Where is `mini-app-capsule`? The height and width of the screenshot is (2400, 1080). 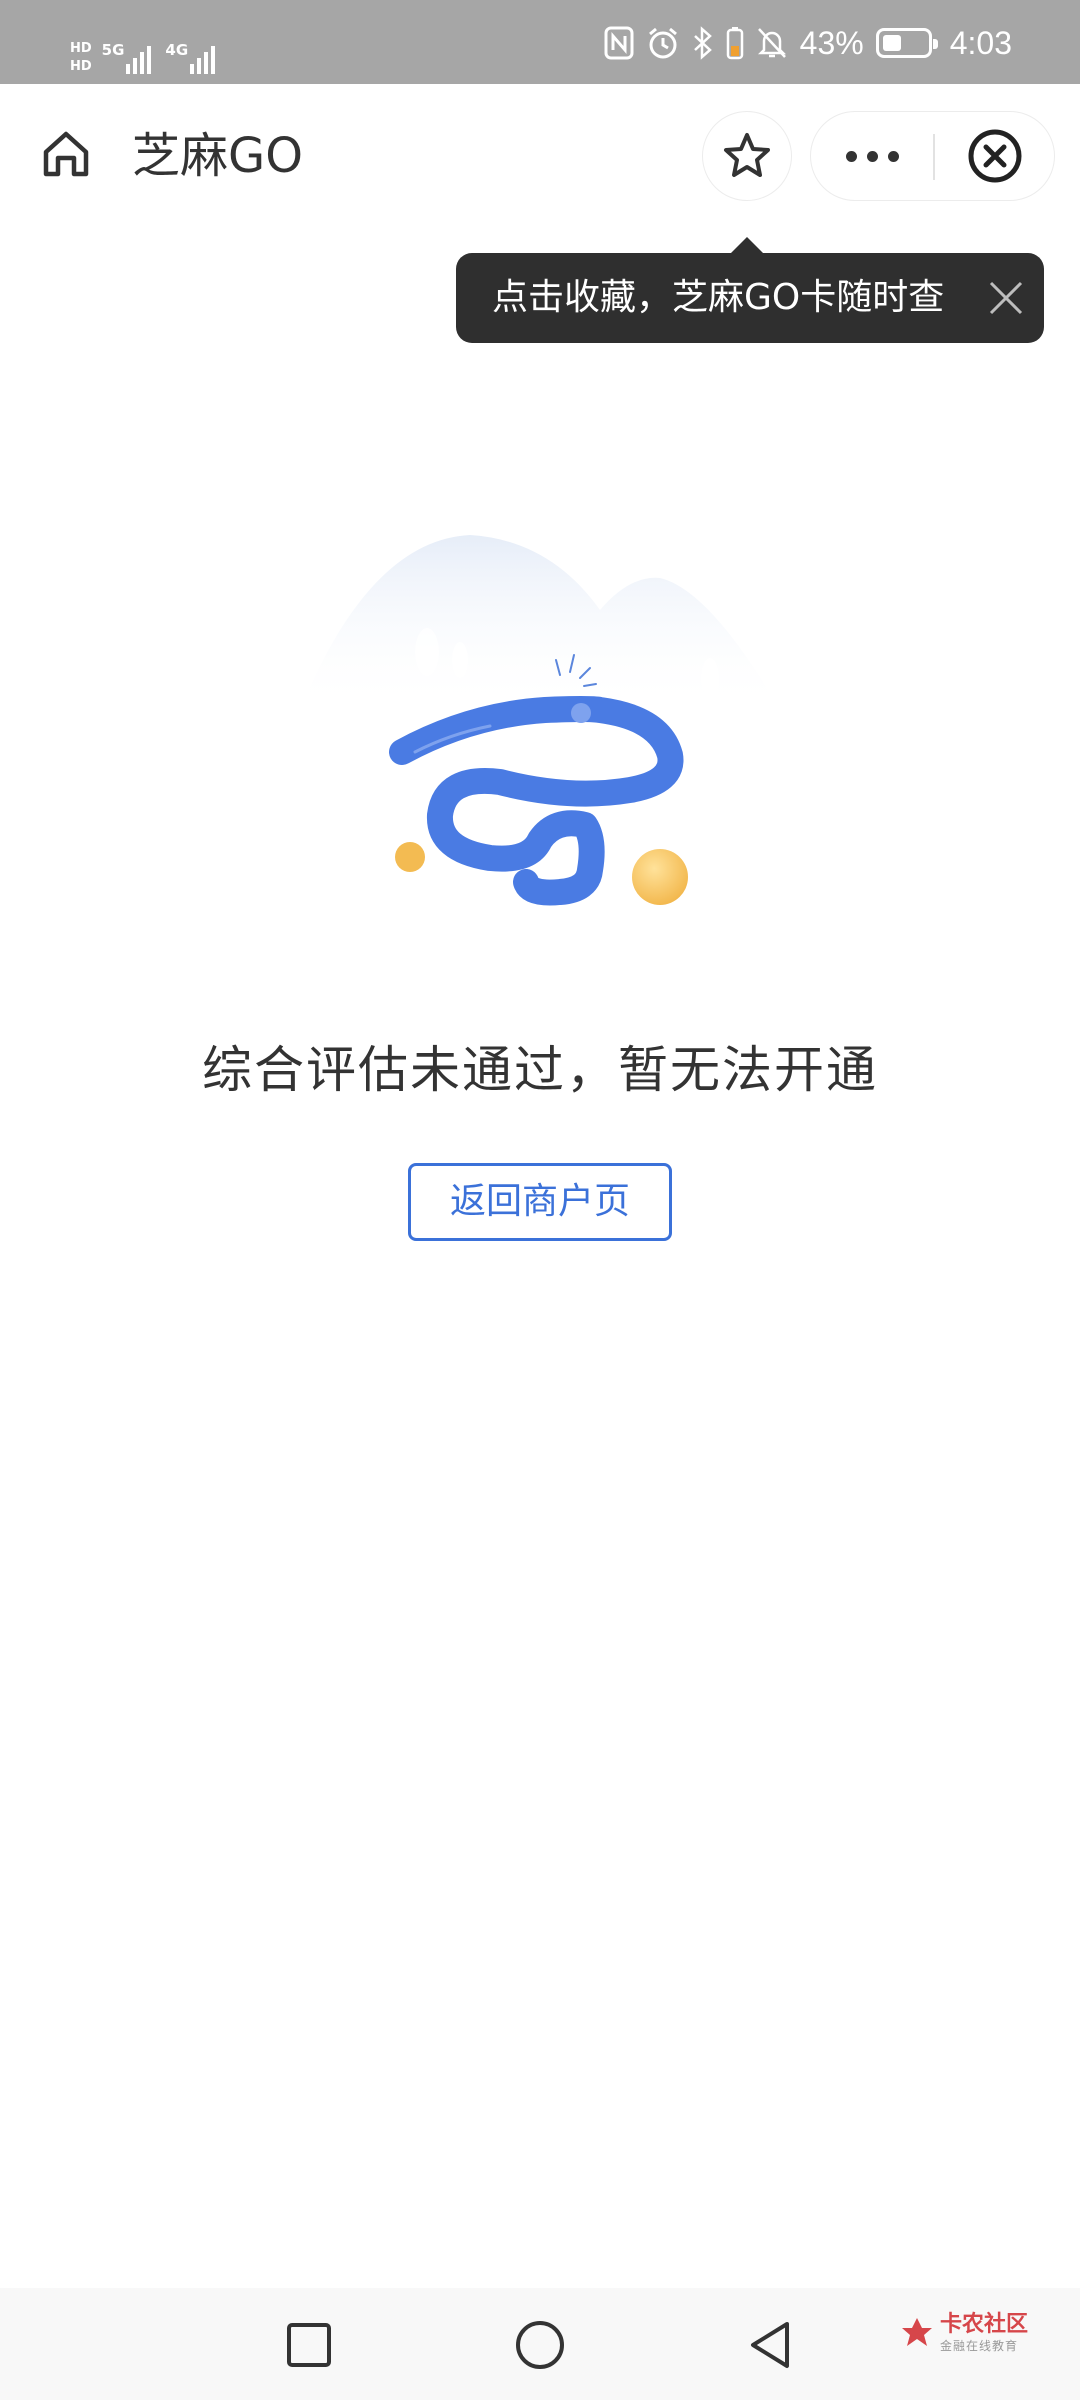
mini-app-capsule is located at coordinates (932, 156).